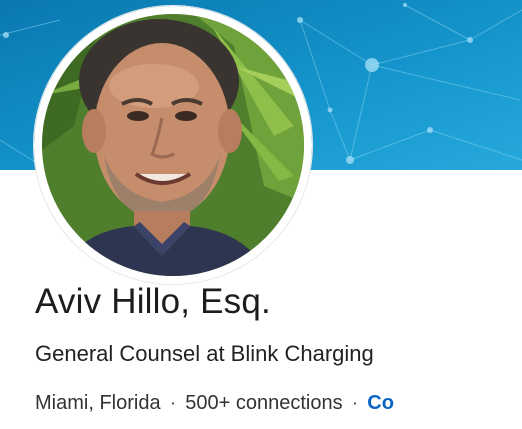  Describe the element at coordinates (98, 403) in the screenshot. I see `profile-location: Miami, Florida` at that location.